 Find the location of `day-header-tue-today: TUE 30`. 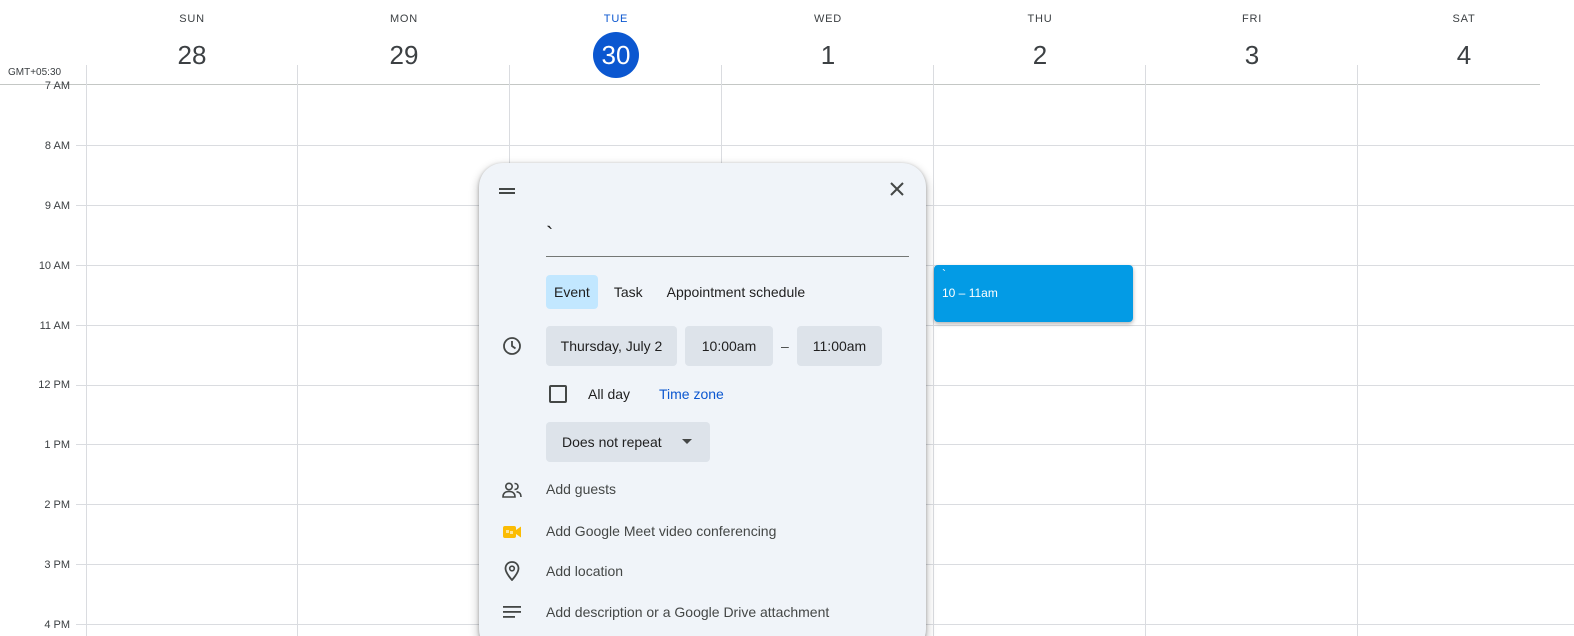

day-header-tue-today: TUE 30 is located at coordinates (616, 42).